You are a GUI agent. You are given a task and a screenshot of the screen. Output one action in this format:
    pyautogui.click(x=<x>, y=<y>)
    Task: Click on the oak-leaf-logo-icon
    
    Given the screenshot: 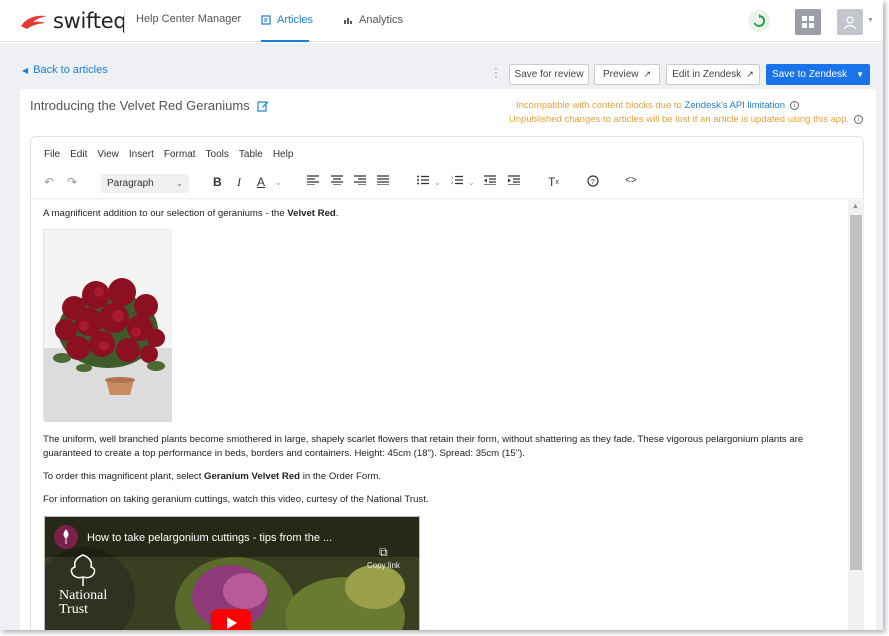 What is the action you would take?
    pyautogui.click(x=83, y=570)
    